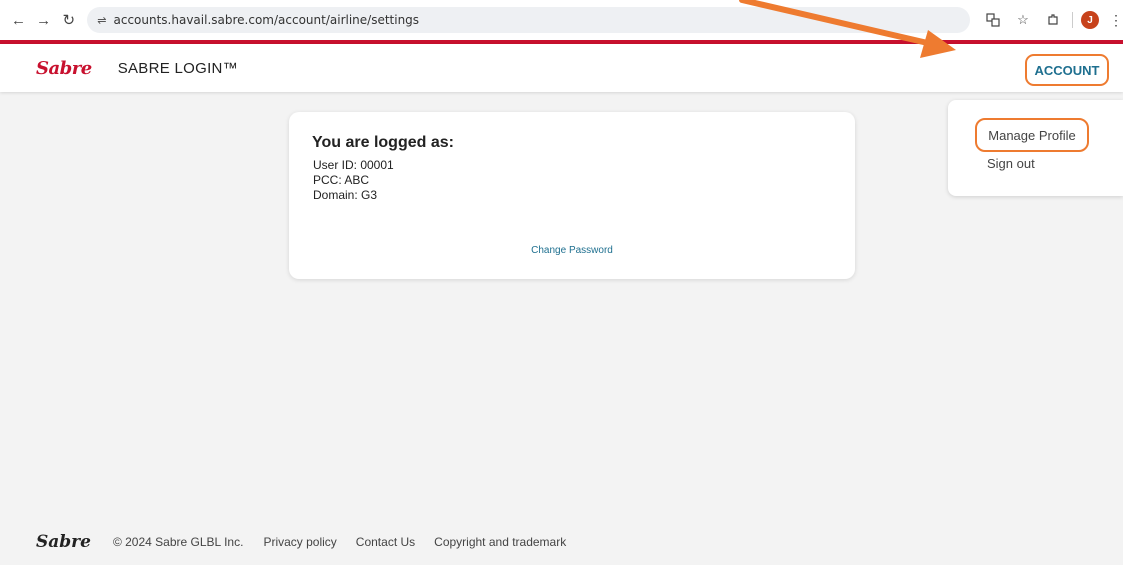 This screenshot has width=1123, height=565. Describe the element at coordinates (299, 542) in the screenshot. I see `privacy-policy-link: Privacy policy` at that location.